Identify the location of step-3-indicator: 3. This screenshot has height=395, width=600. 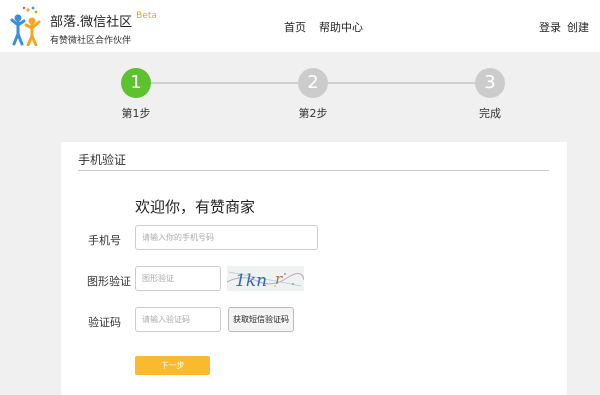
(490, 83).